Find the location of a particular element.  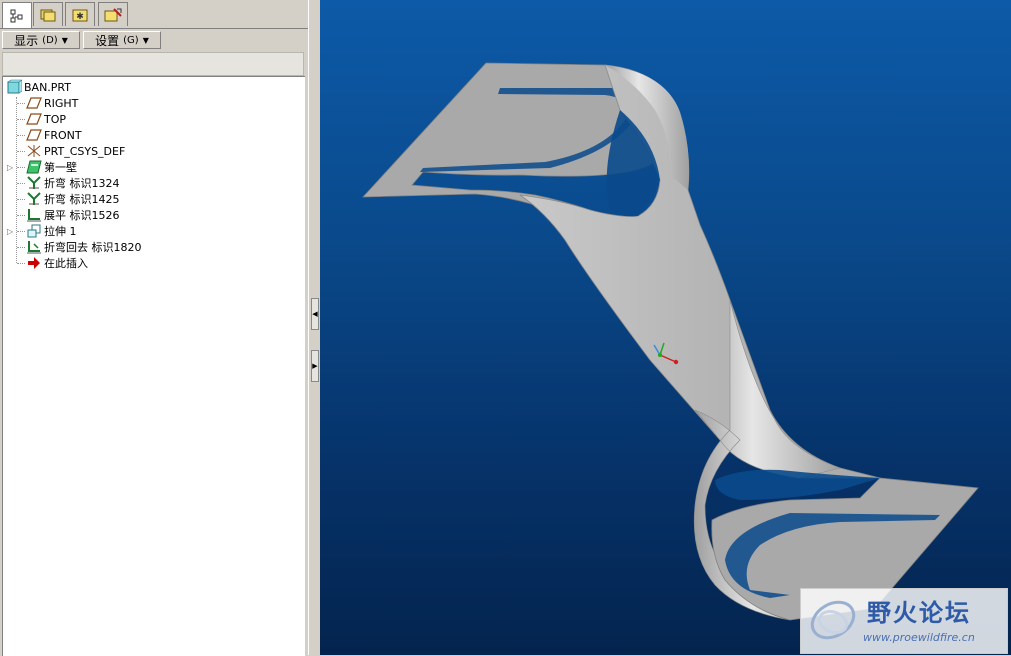

tree-toolbar: 显示 (D) ▼ 设置 (G) ▼ is located at coordinates (154, 40).